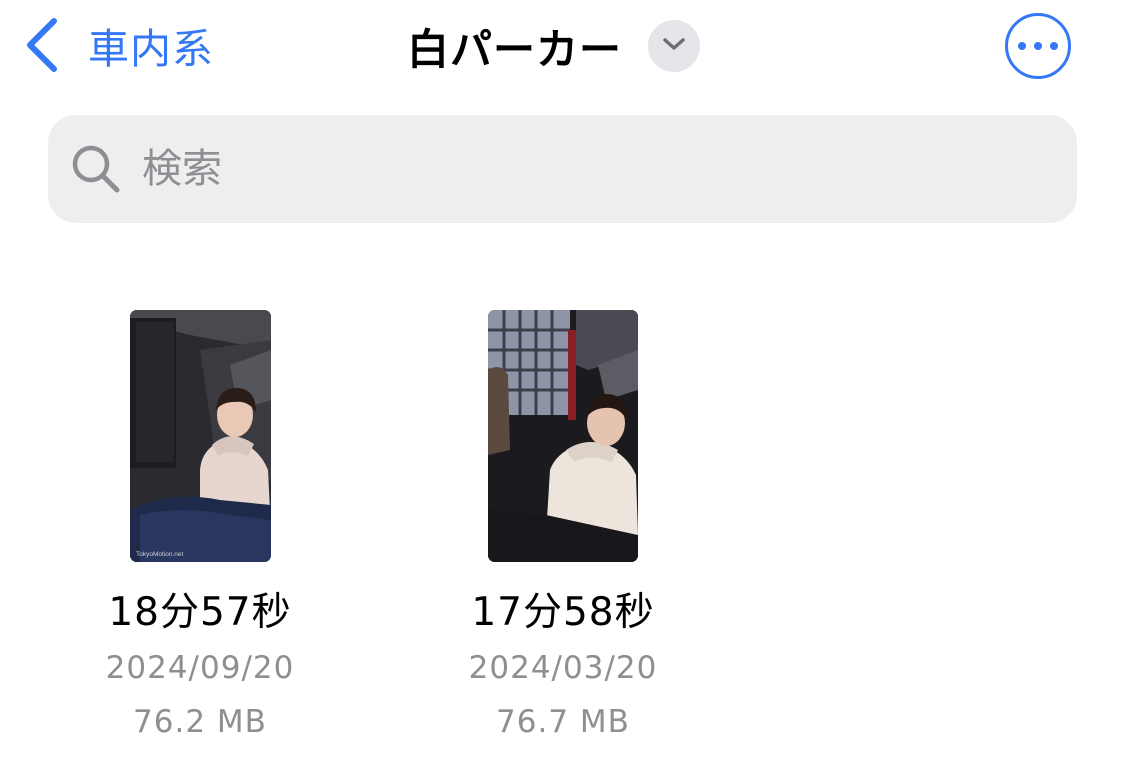 The width and height of the screenshot is (1125, 780). I want to click on folder-title: 白パーカー, so click(515, 49).